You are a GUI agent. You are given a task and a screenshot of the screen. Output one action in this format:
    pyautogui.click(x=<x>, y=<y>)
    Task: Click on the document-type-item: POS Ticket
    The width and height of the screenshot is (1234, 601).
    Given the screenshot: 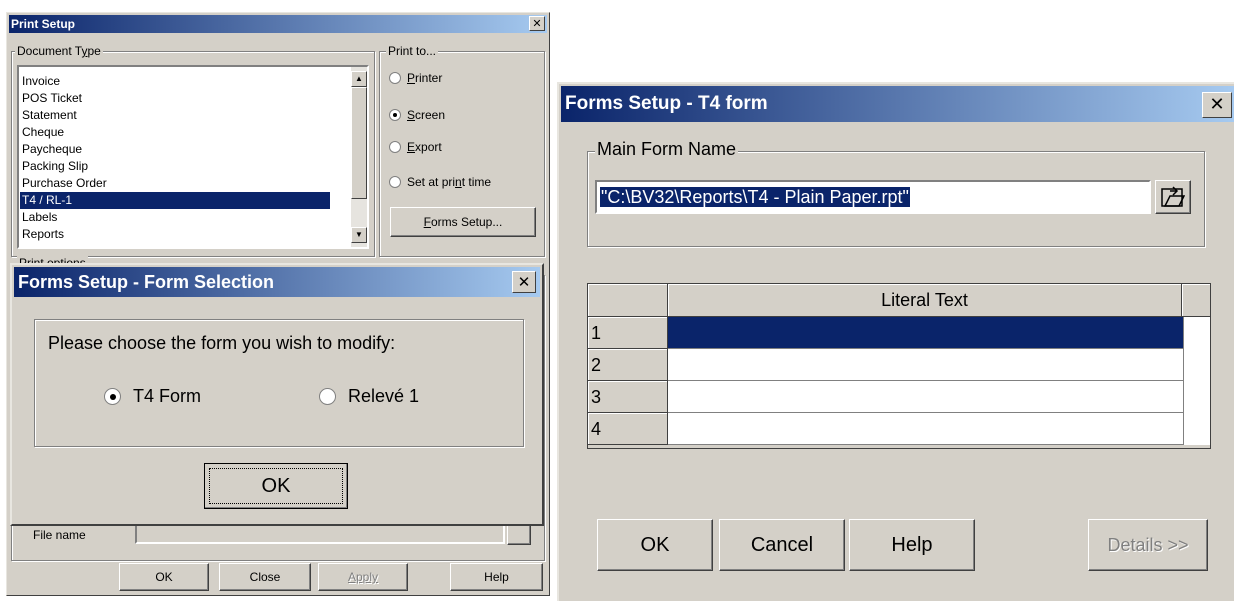 What is the action you would take?
    pyautogui.click(x=175, y=98)
    